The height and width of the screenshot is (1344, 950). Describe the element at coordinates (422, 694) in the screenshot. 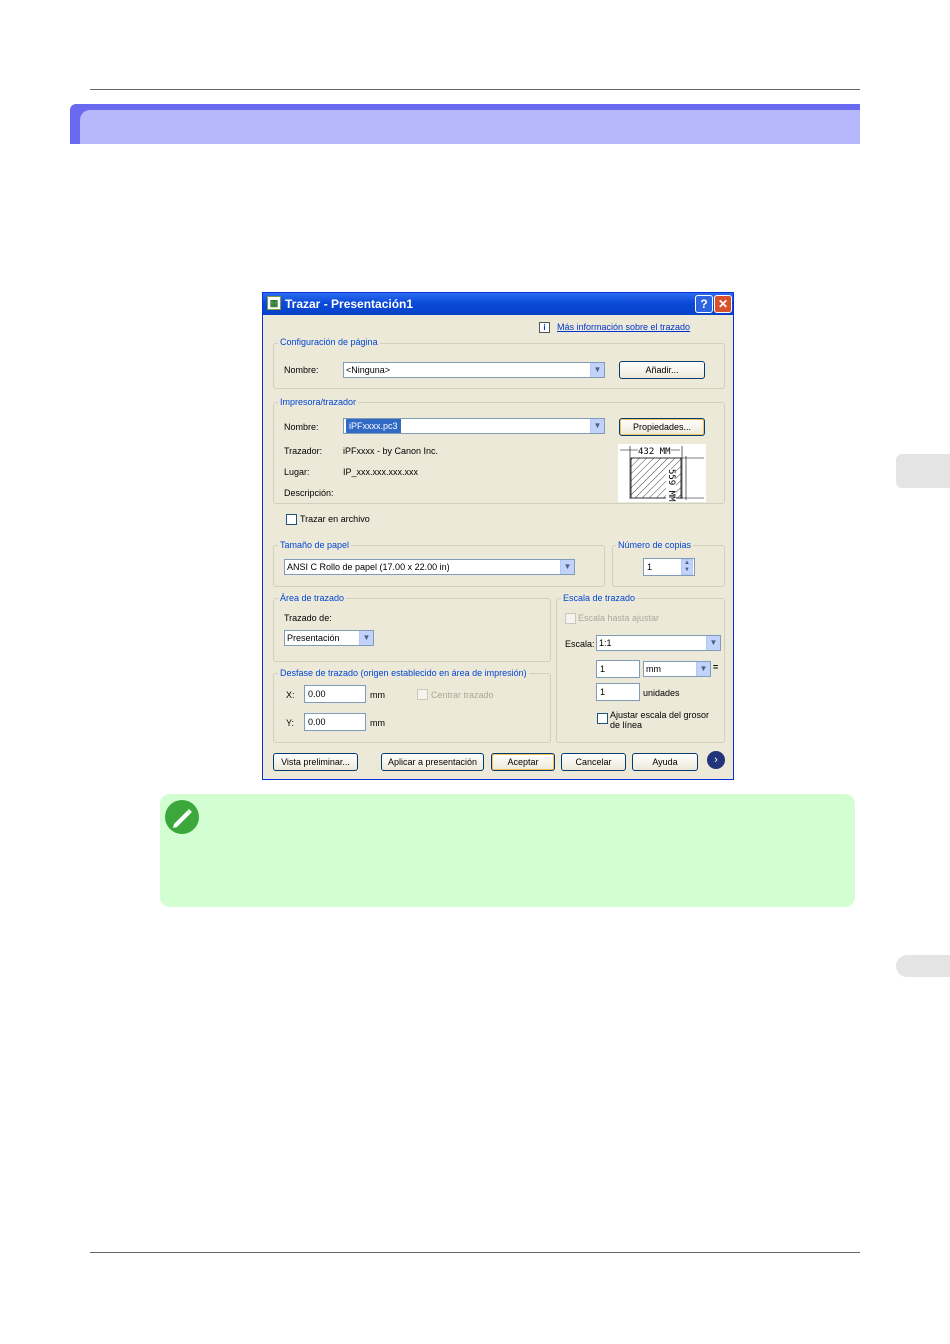

I see `center-plot-checkbox` at that location.